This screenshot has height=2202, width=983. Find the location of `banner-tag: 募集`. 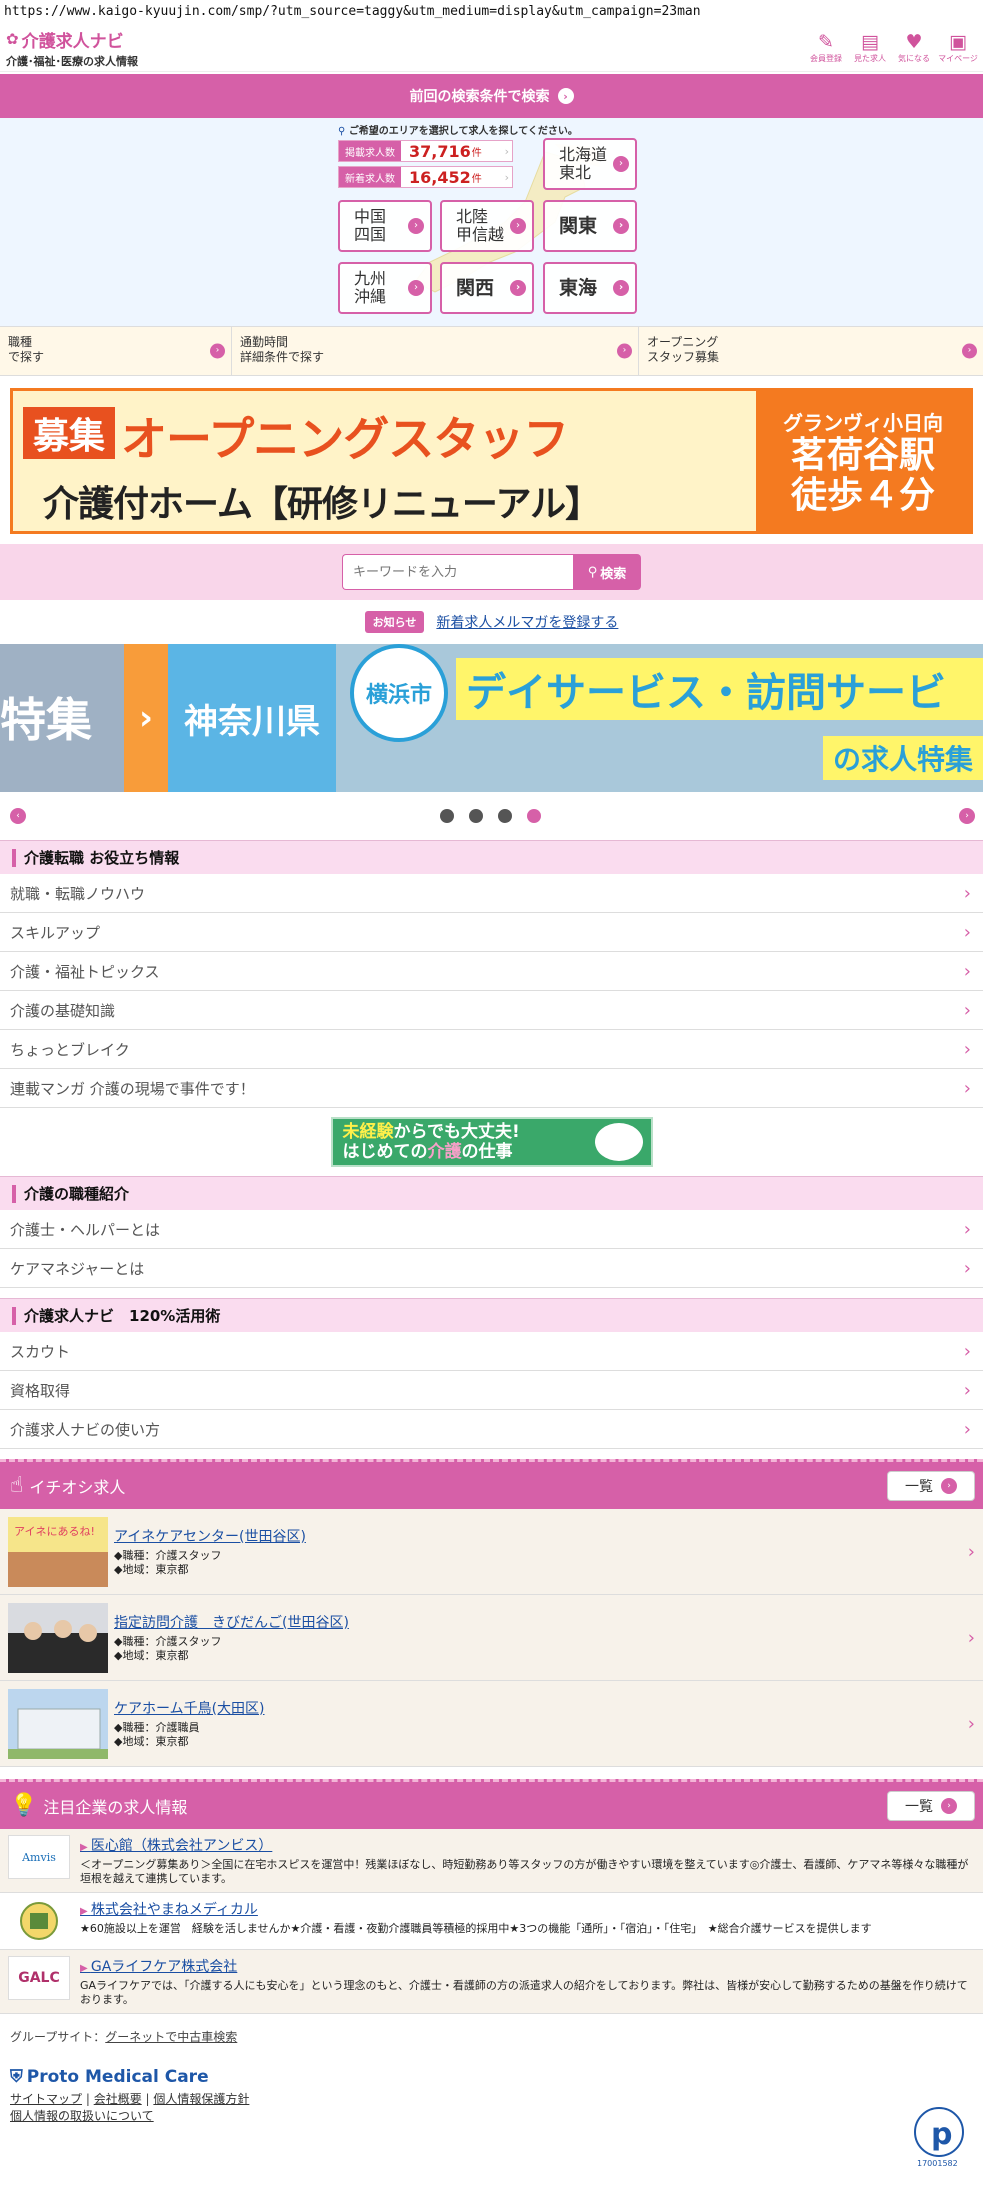

banner-tag: 募集 is located at coordinates (69, 433).